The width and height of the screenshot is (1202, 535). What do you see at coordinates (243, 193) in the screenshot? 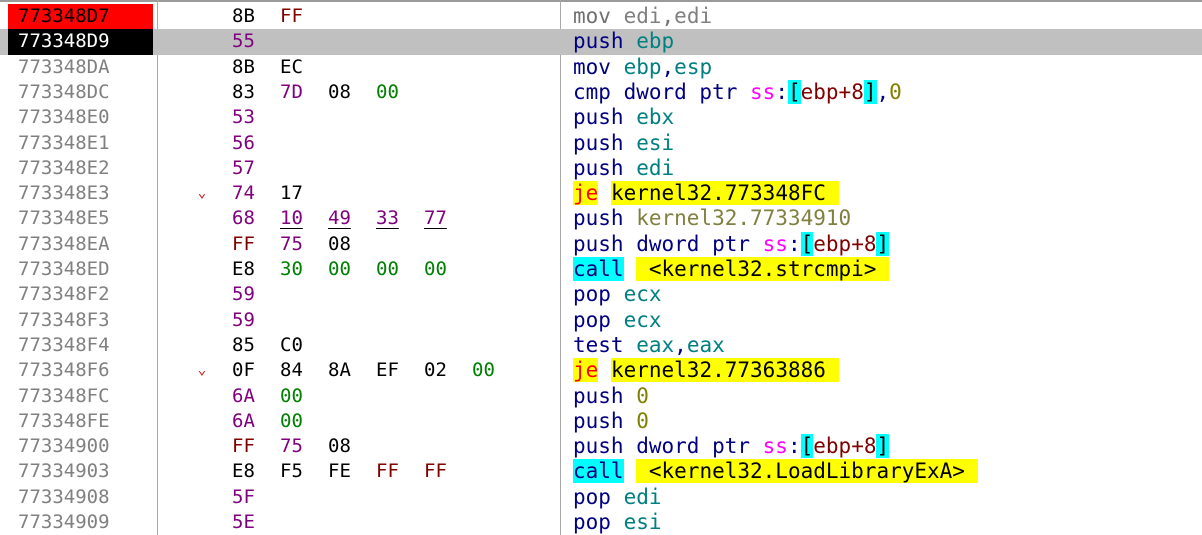
I see `opcode-byte: 74` at bounding box center [243, 193].